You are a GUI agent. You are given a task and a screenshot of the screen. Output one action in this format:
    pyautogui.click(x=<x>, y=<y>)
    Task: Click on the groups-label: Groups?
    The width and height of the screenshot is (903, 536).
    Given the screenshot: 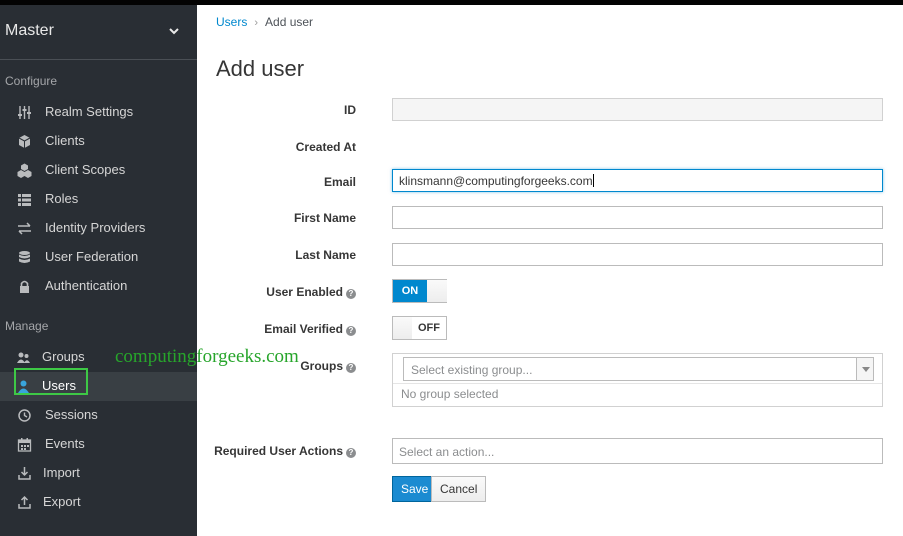 What is the action you would take?
    pyautogui.click(x=328, y=366)
    